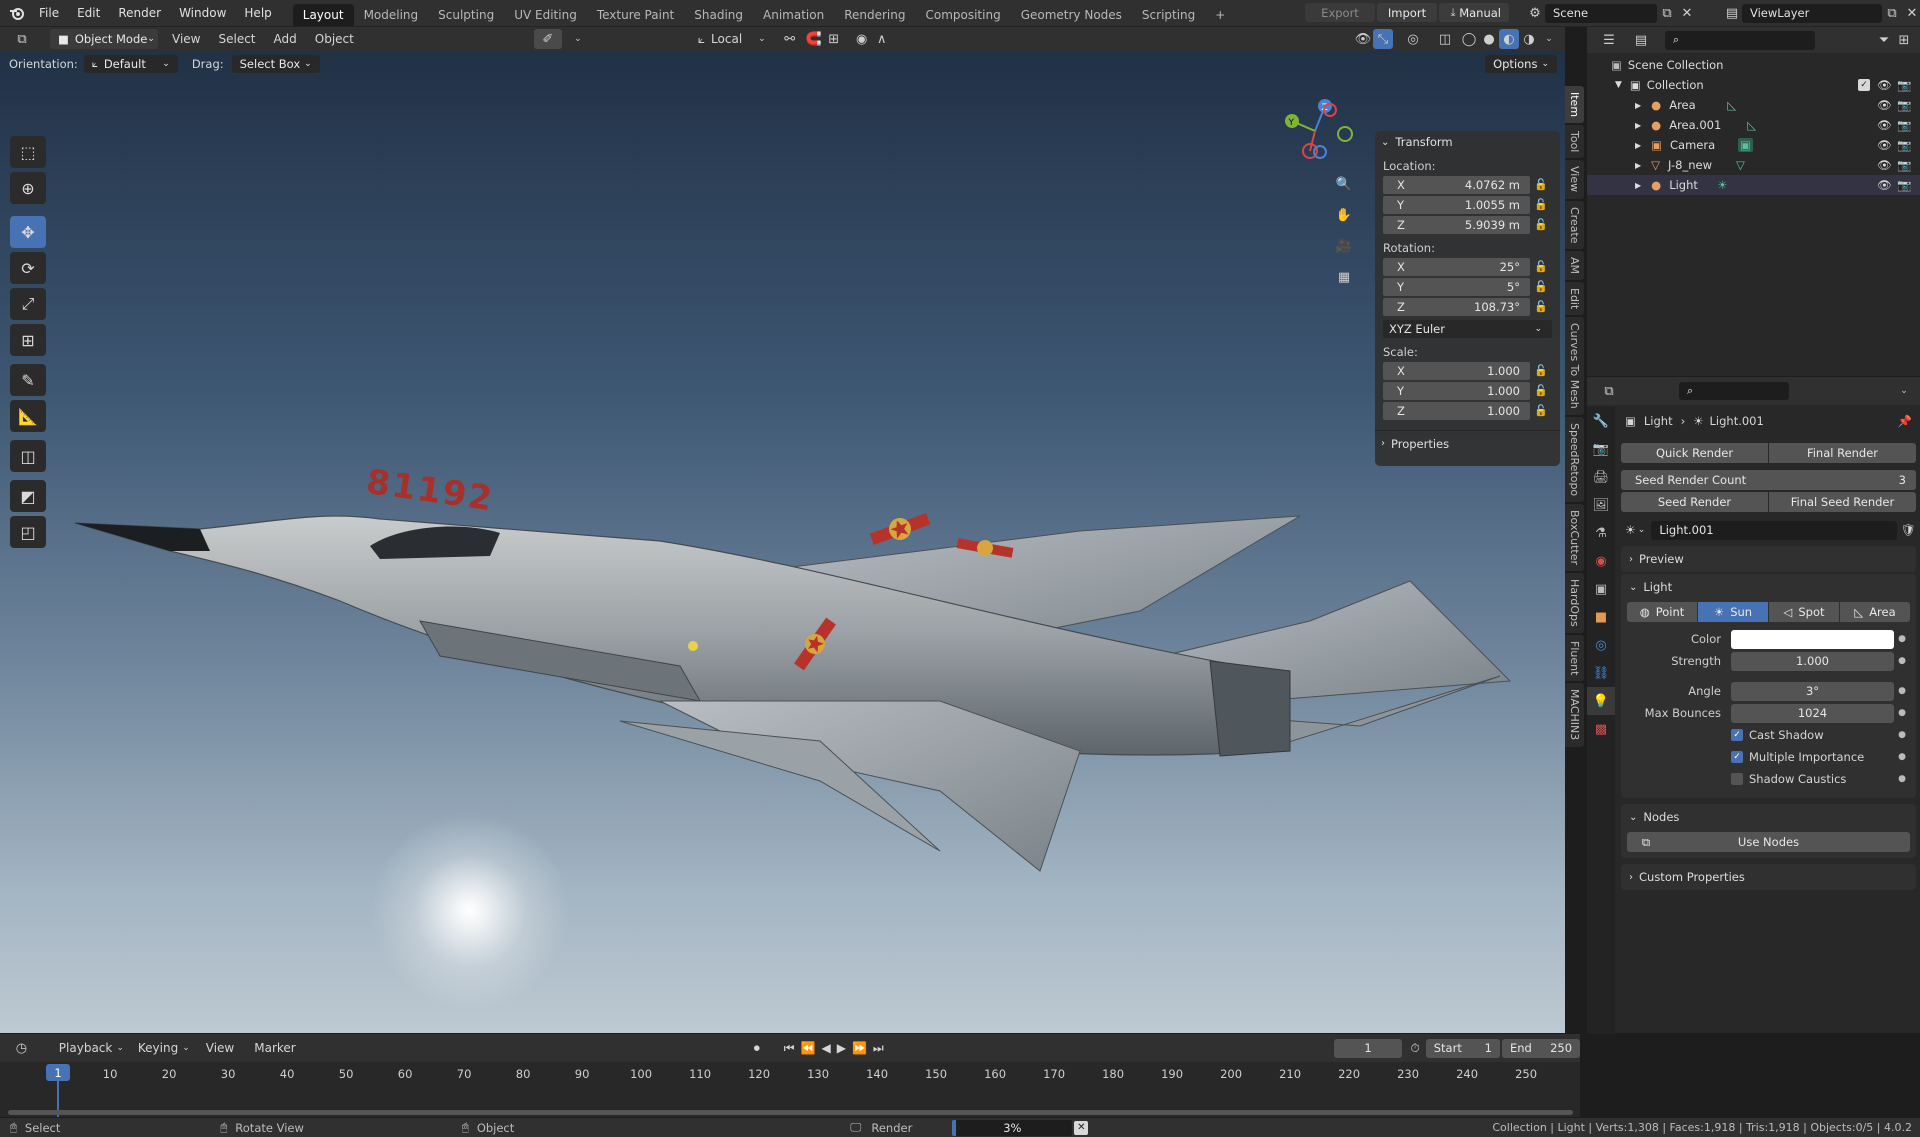 The width and height of the screenshot is (1920, 1137). I want to click on light-type-spot: ◁ Spot, so click(1804, 612).